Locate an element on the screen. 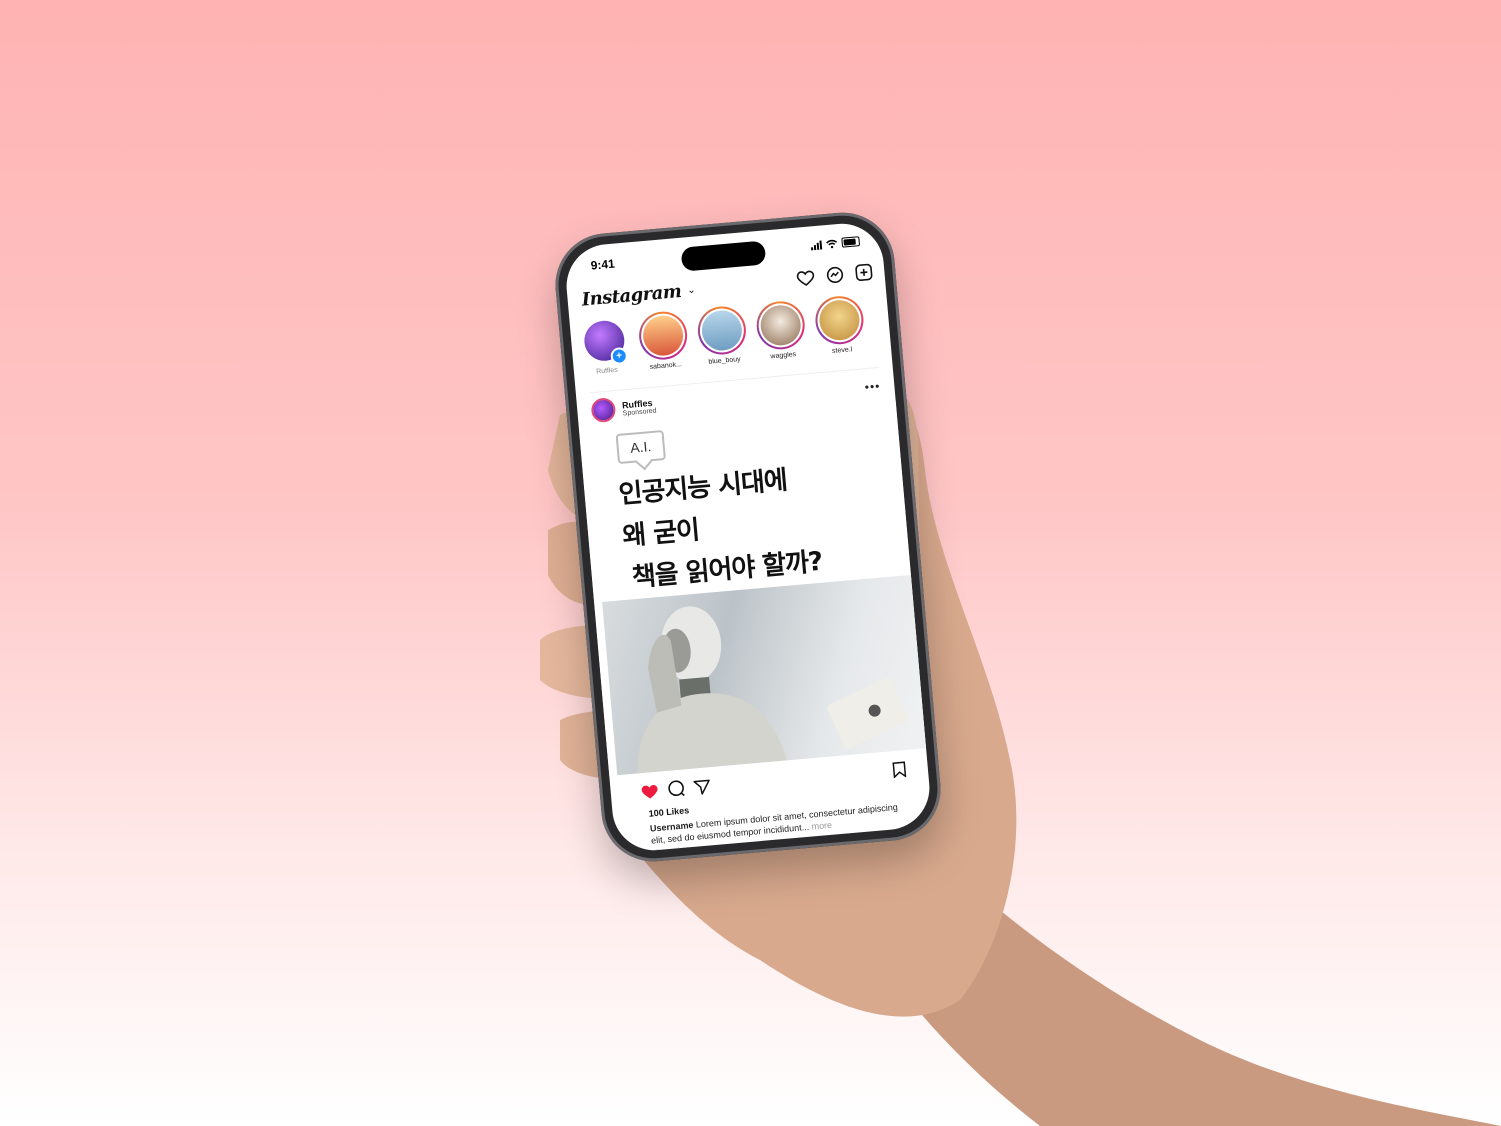 This screenshot has width=1501, height=1126. chevron-down-icon: ⌄ is located at coordinates (691, 290).